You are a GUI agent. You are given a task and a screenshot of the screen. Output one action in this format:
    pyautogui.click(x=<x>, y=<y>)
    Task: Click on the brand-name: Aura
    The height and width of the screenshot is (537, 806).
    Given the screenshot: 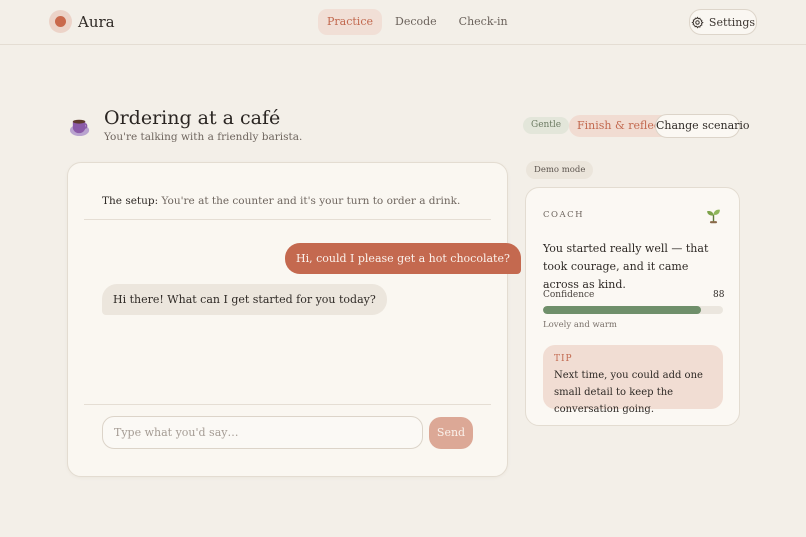 What is the action you would take?
    pyautogui.click(x=96, y=21)
    